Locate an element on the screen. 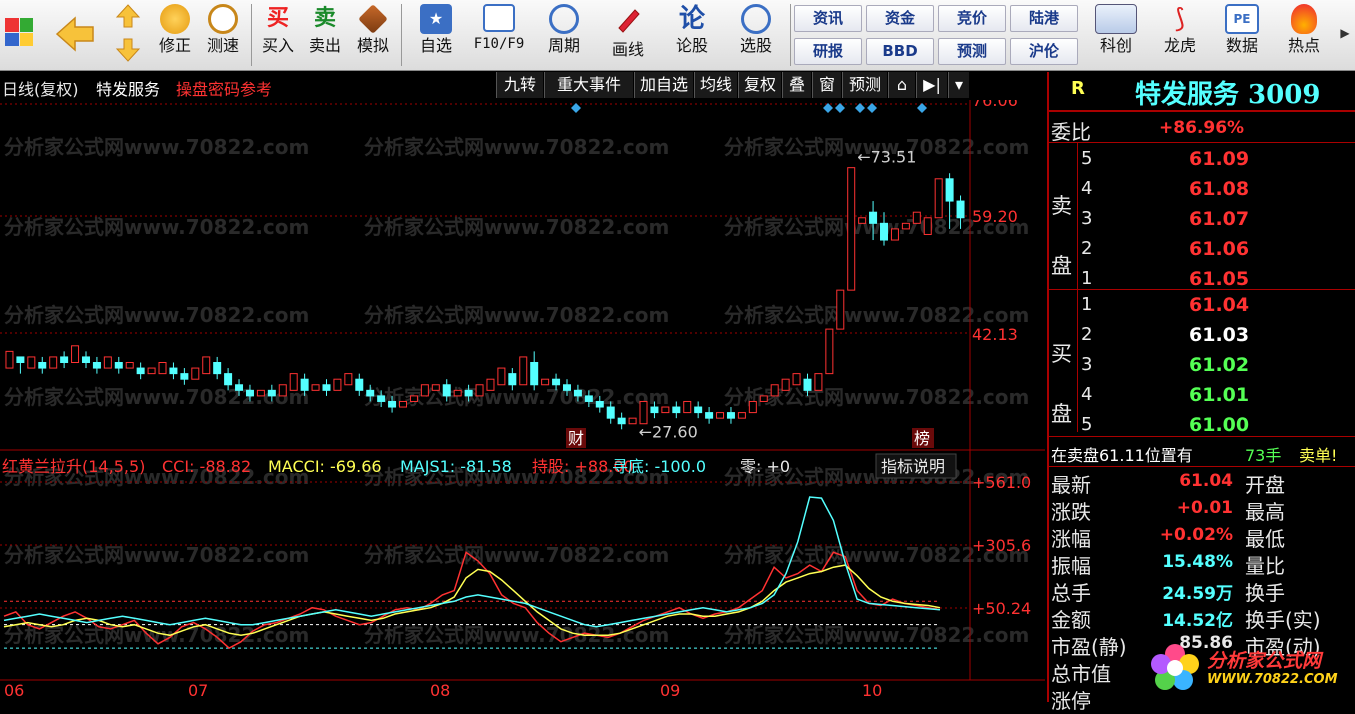 This screenshot has height=714, width=1355. chart-tab: 均线 is located at coordinates (715, 85).